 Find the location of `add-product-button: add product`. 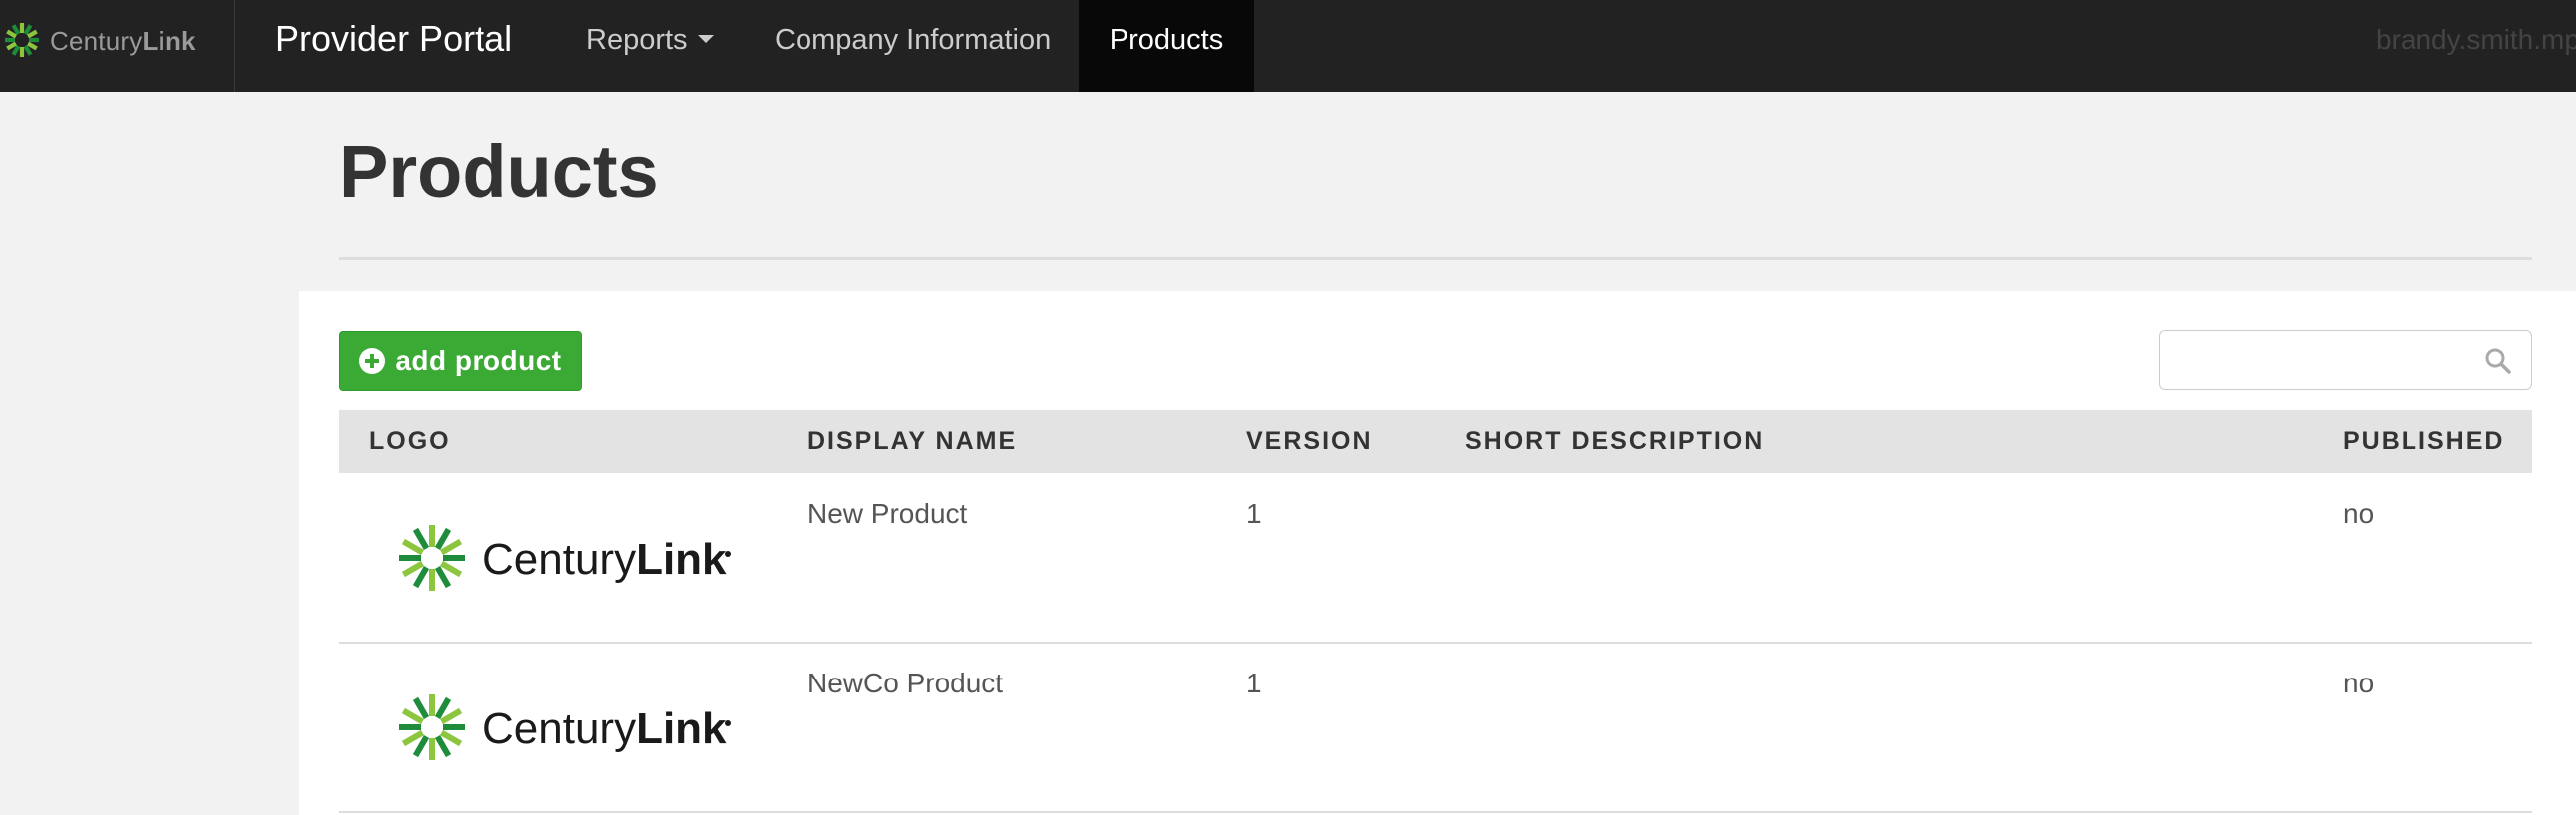

add-product-button: add product is located at coordinates (460, 361).